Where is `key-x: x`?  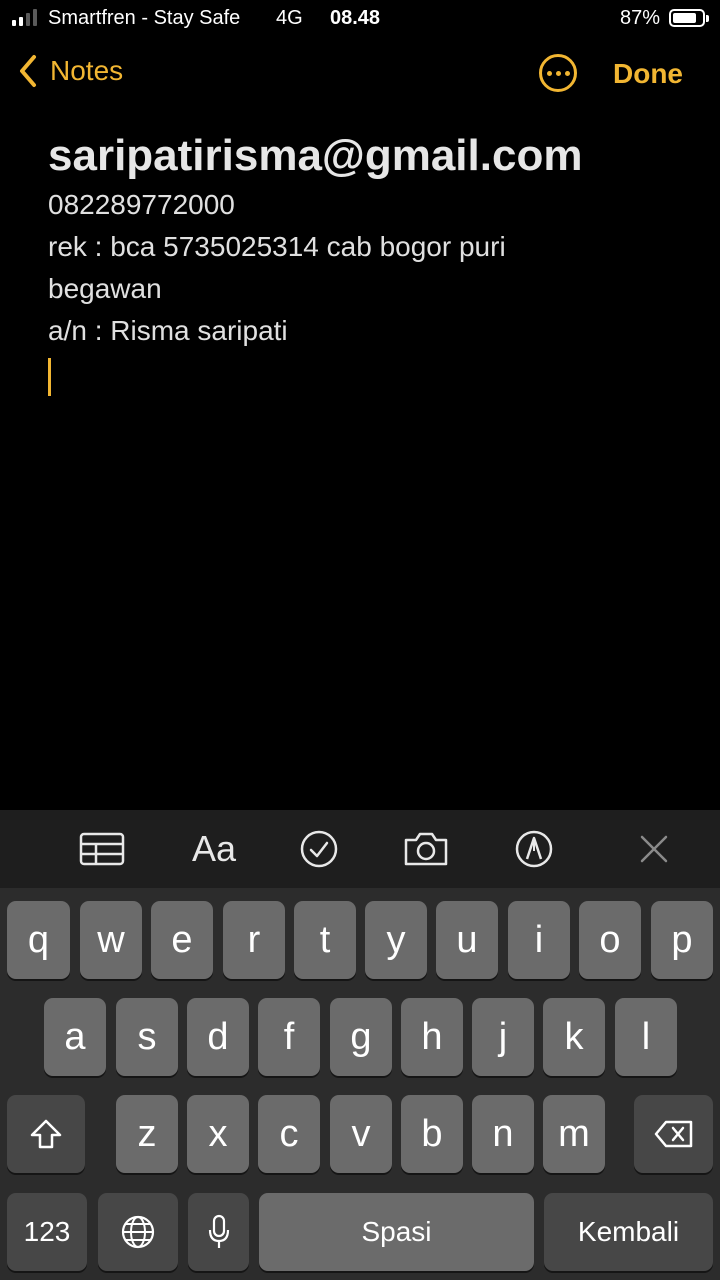 key-x: x is located at coordinates (218, 1134).